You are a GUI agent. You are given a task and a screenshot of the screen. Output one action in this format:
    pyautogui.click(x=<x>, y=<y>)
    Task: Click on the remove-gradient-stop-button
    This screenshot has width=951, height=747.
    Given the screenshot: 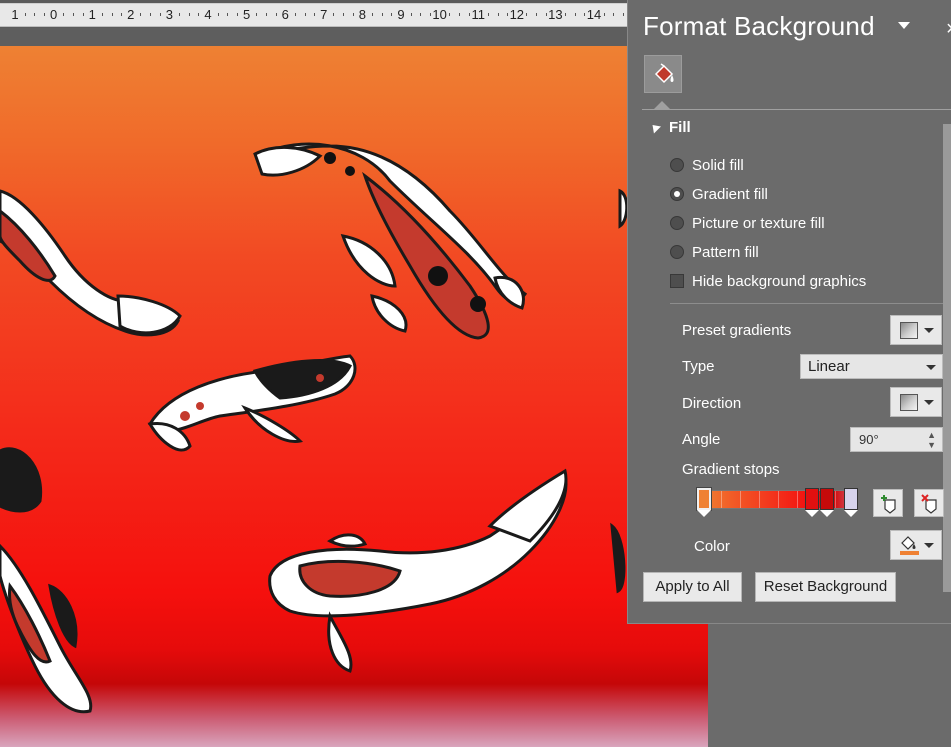 What is the action you would take?
    pyautogui.click(x=929, y=503)
    